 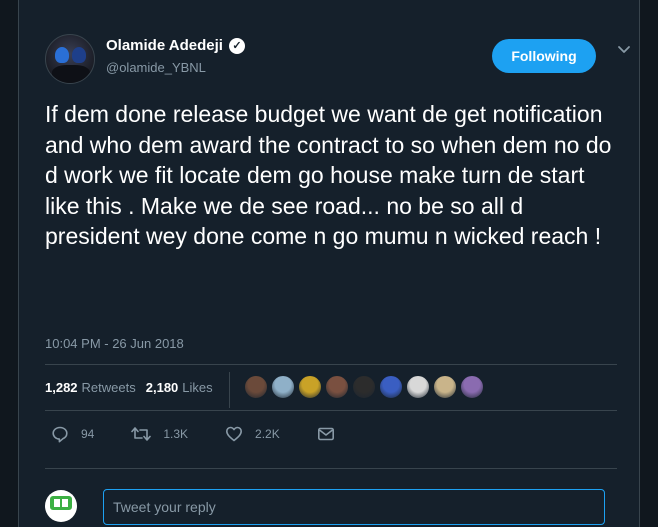 I want to click on author-handle: @olamide_YBNL, so click(x=156, y=67).